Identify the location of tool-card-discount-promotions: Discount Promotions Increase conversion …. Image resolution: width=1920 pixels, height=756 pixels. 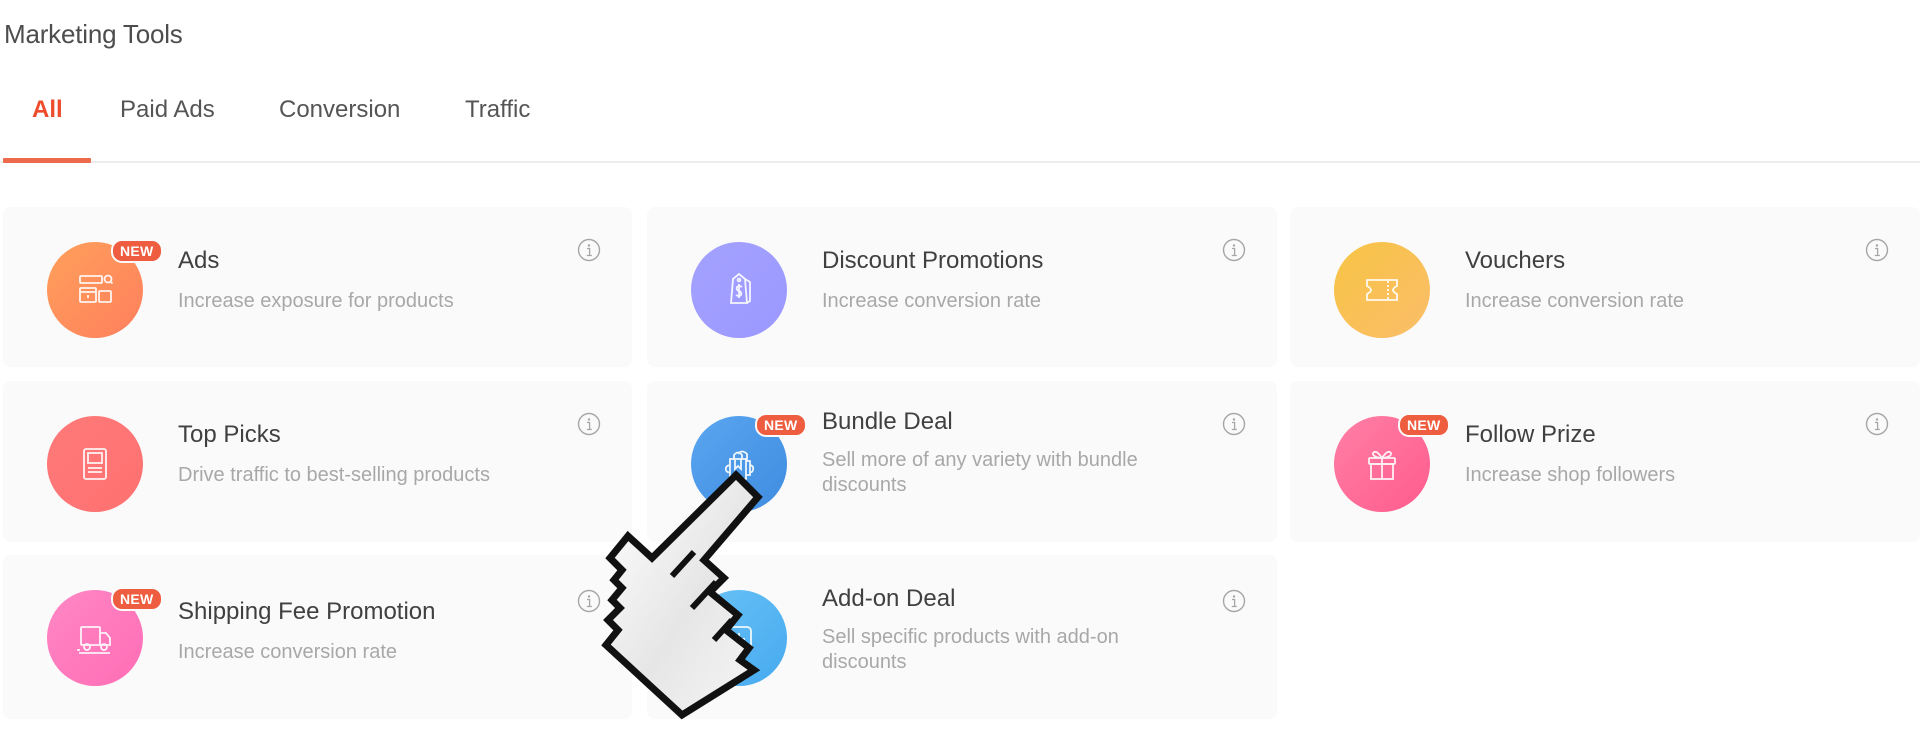
(962, 287).